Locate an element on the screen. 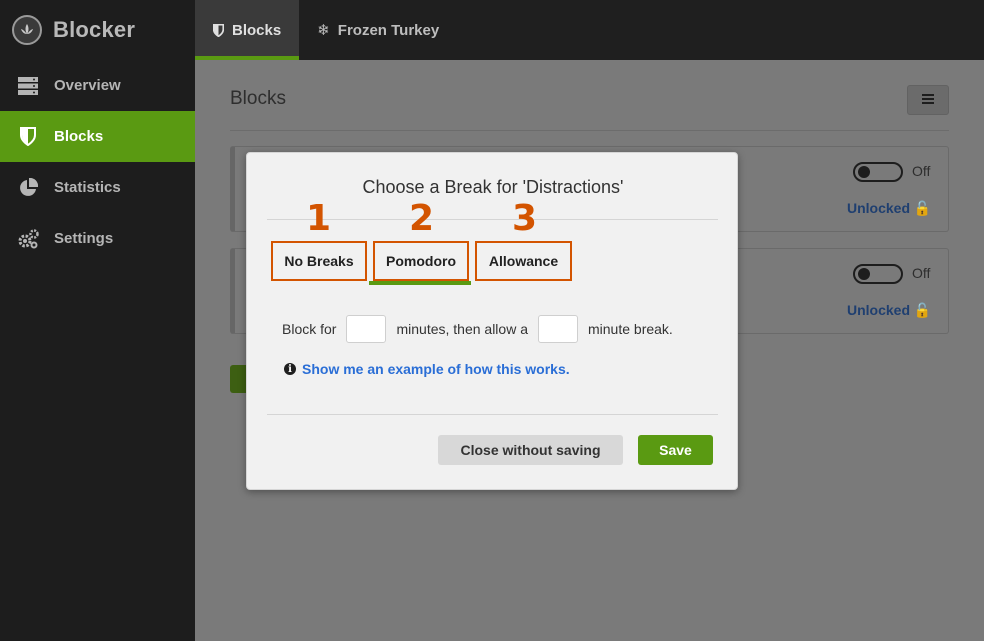 This screenshot has height=641, width=984. sidebar-item-statistics: Statistics is located at coordinates (97, 187).